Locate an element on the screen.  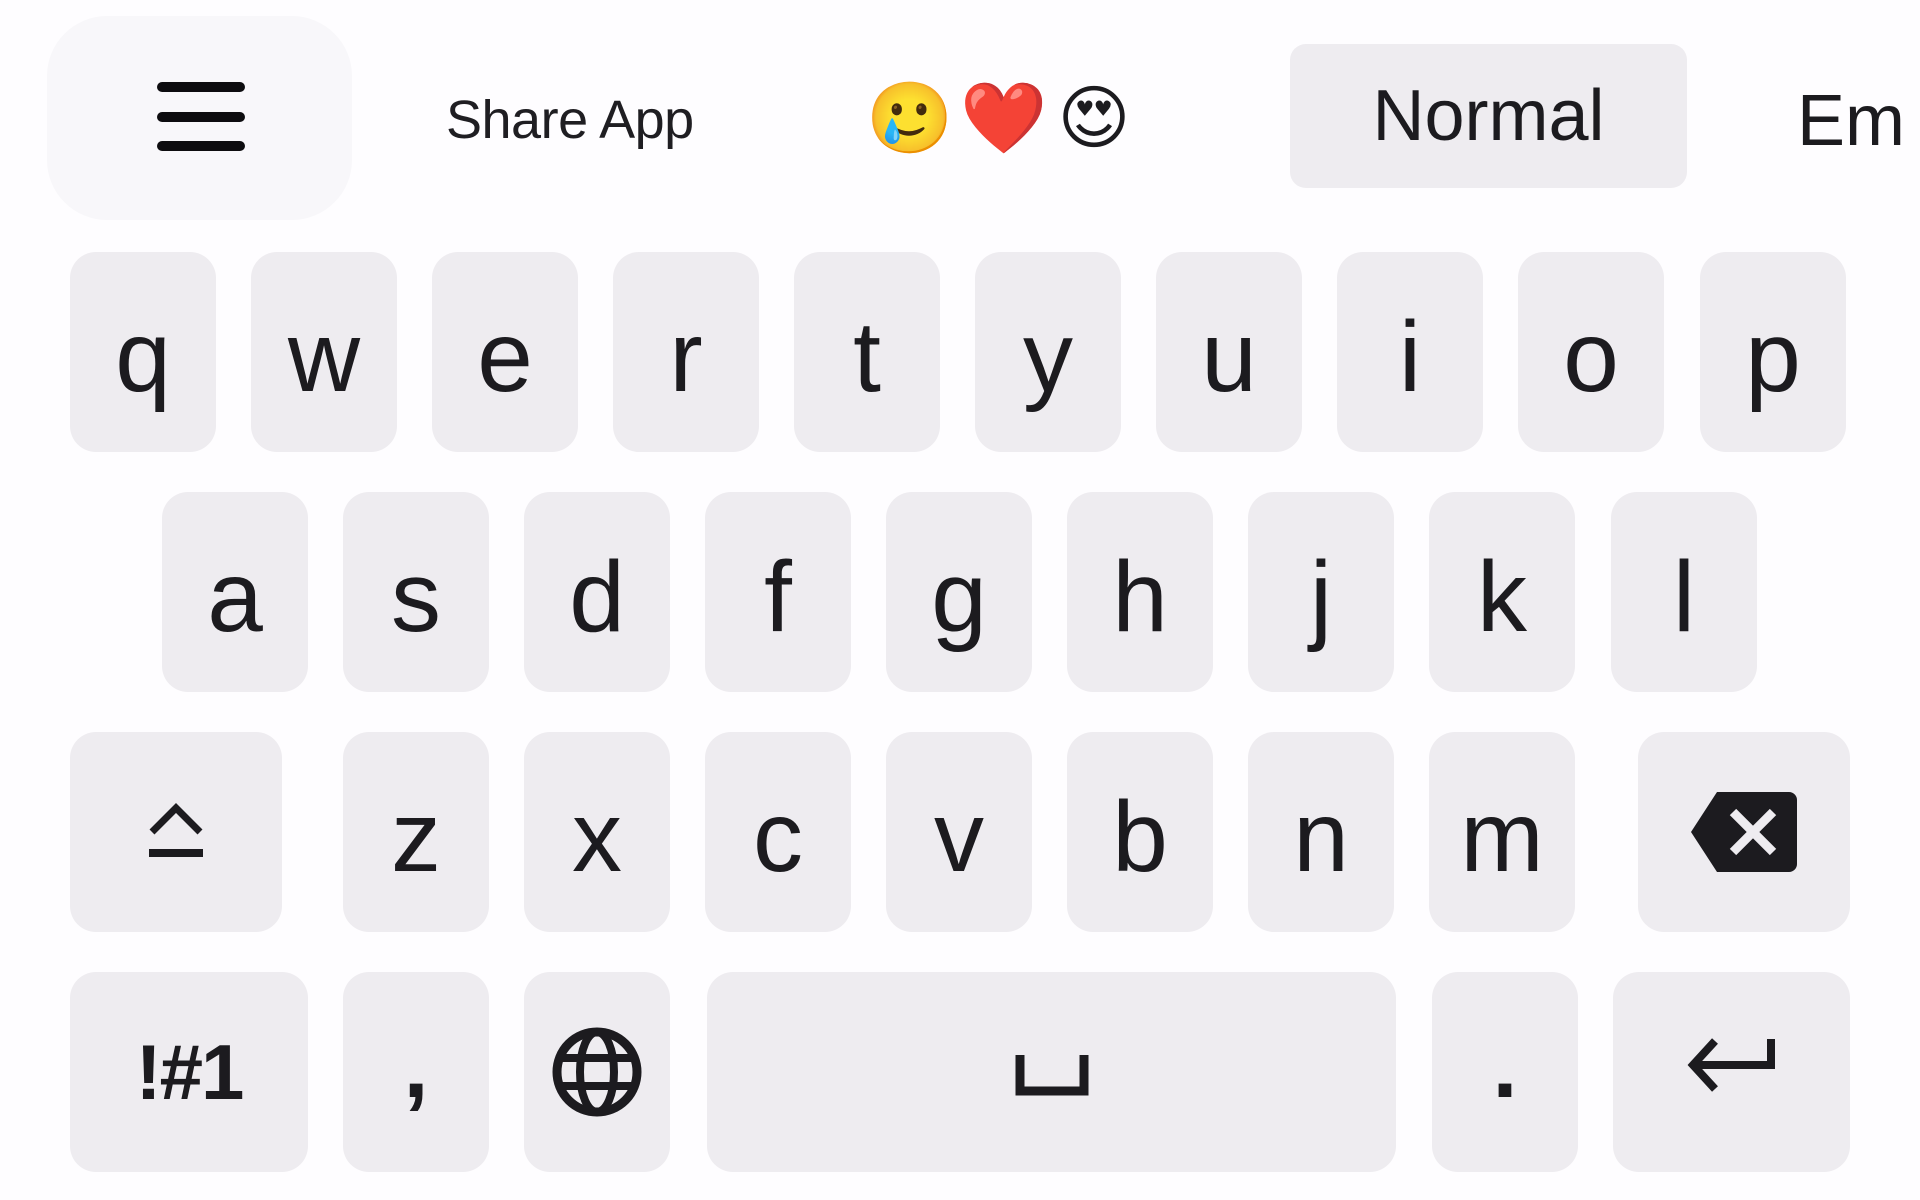
period-key: . is located at coordinates (1505, 1072).